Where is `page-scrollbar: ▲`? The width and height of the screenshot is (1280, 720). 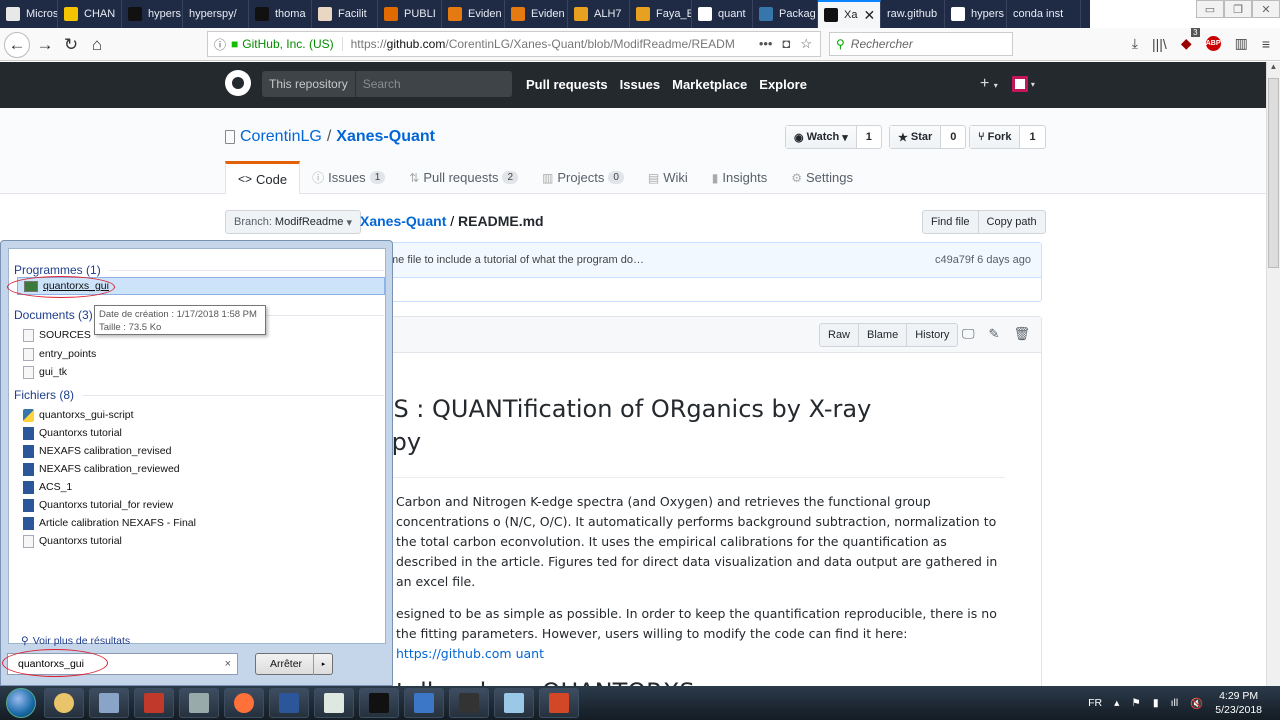 page-scrollbar: ▲ is located at coordinates (1273, 374).